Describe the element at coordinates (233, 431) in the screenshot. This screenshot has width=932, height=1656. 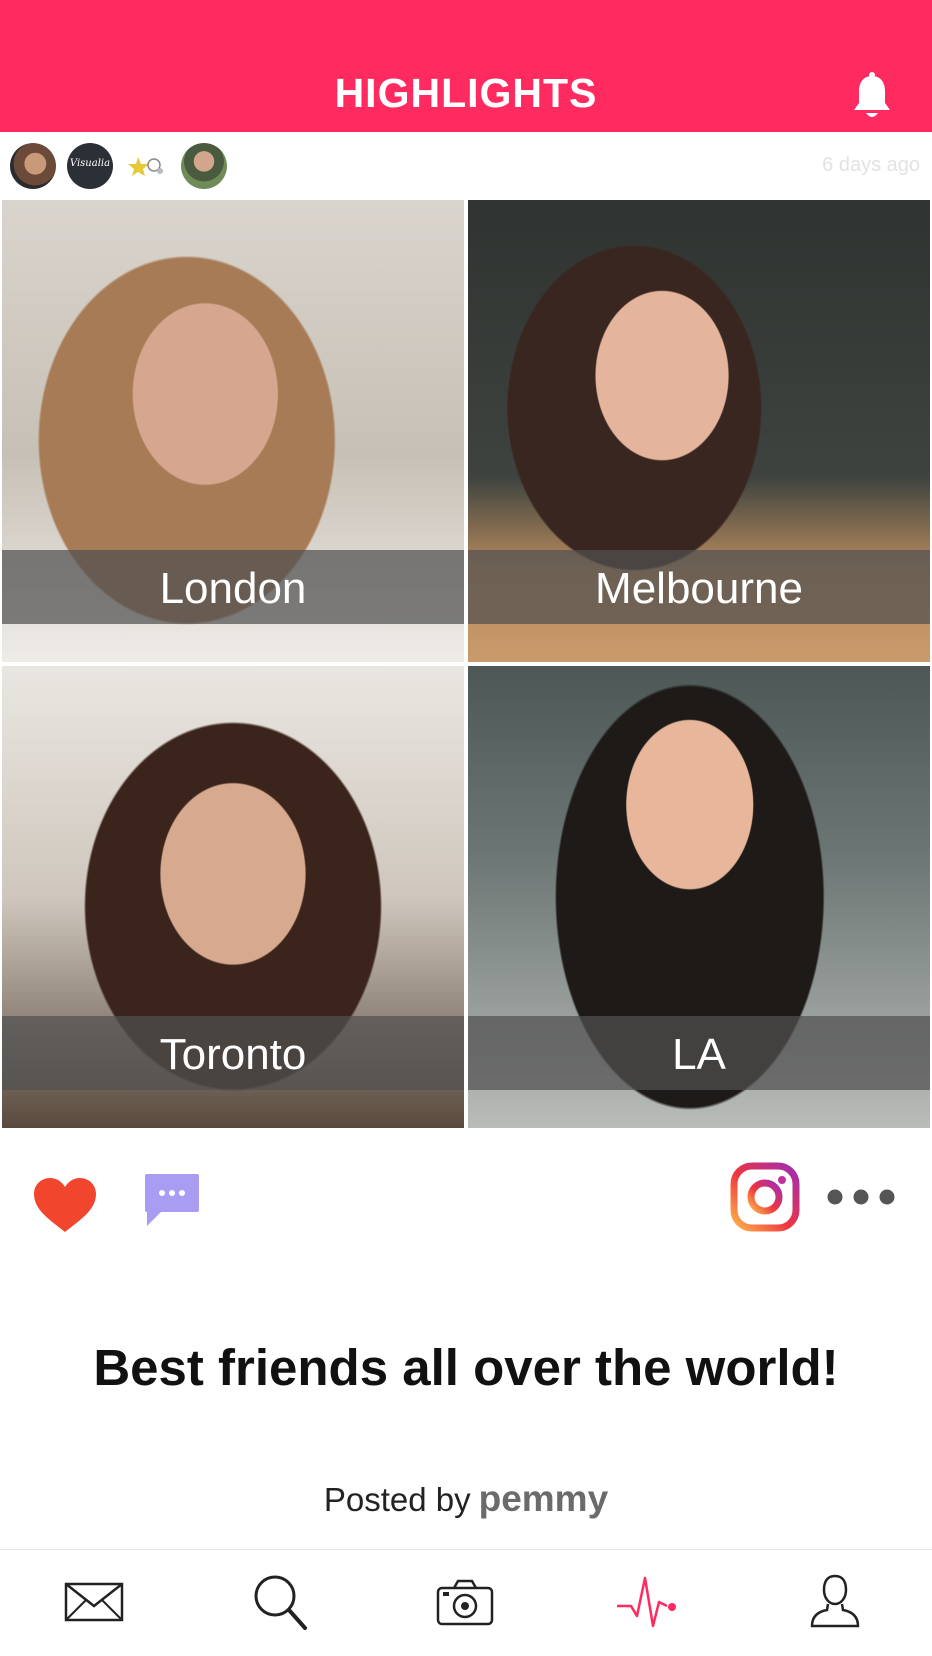
I see `photo-tile: London` at that location.